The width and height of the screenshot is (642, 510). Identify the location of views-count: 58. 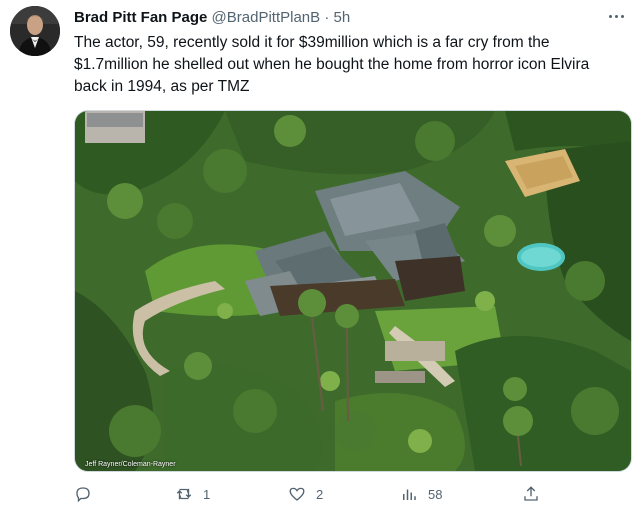
(435, 494).